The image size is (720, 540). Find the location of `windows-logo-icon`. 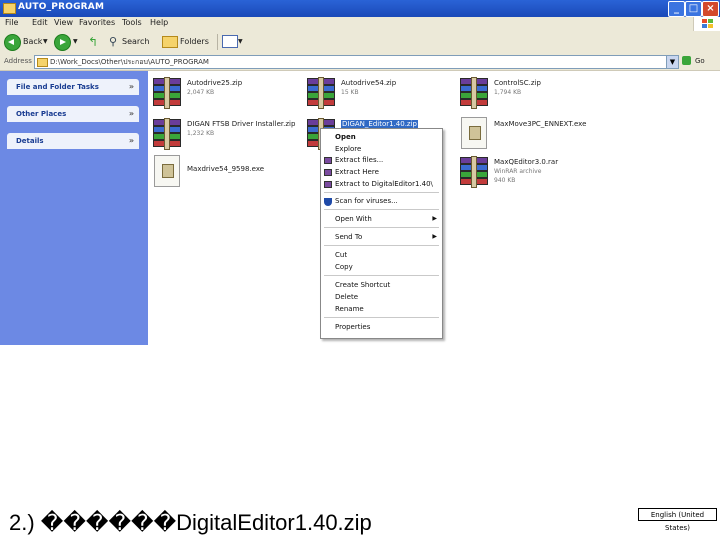

windows-logo-icon is located at coordinates (706, 24).